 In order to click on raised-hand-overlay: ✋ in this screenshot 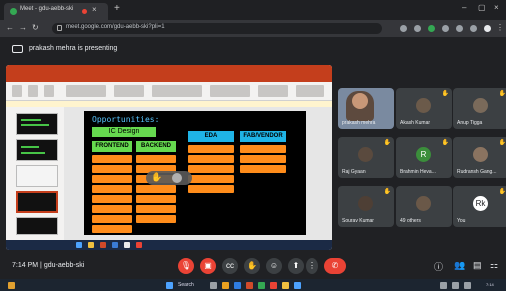, I will do `click(169, 178)`.